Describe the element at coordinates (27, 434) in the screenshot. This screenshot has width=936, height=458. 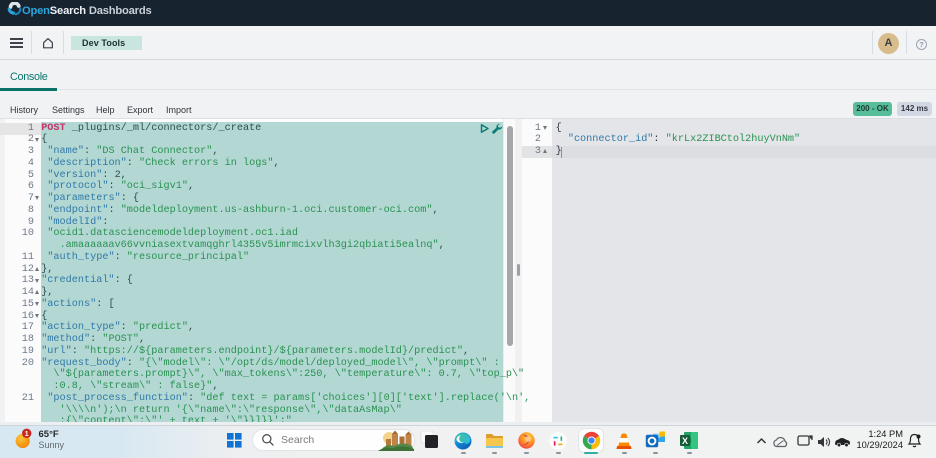
I see `svg-text: 1` at that location.